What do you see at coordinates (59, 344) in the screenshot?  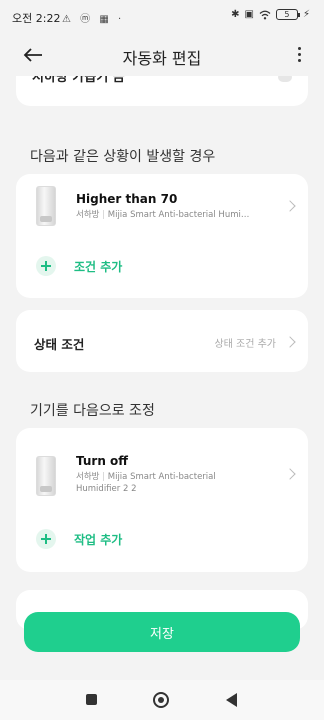 I see `state-condition-label: 상태 조건` at bounding box center [59, 344].